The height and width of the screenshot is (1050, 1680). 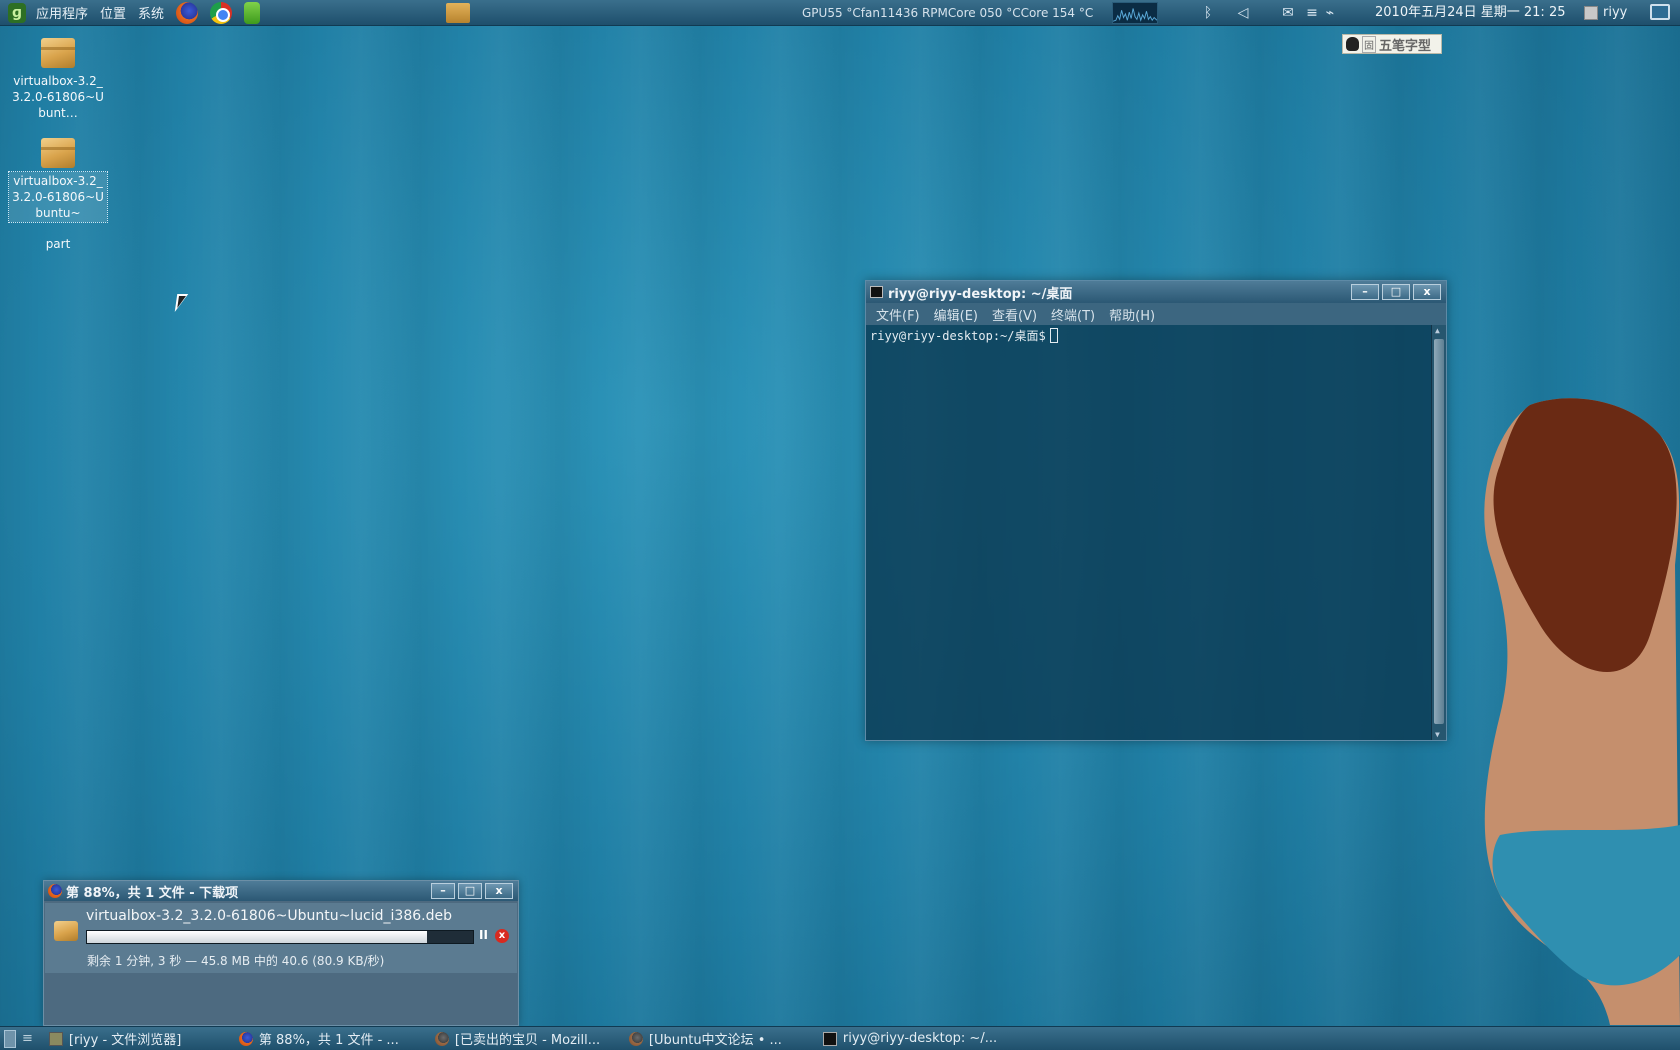 What do you see at coordinates (187, 12) in the screenshot?
I see `firefox-launcher-icon` at bounding box center [187, 12].